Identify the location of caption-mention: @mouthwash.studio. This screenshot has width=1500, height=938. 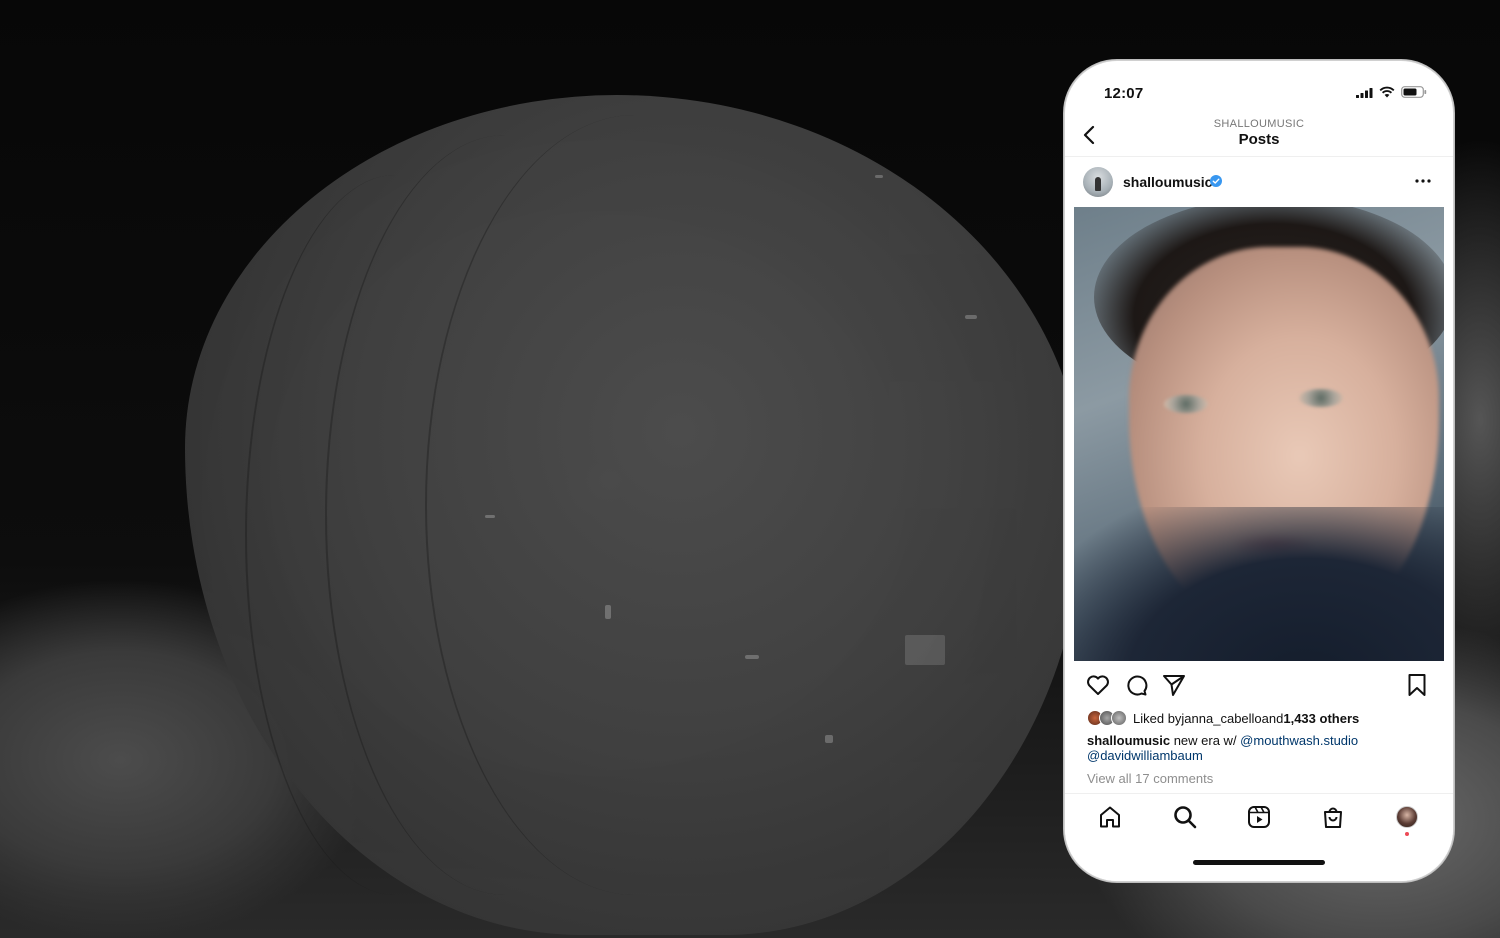
(1299, 740).